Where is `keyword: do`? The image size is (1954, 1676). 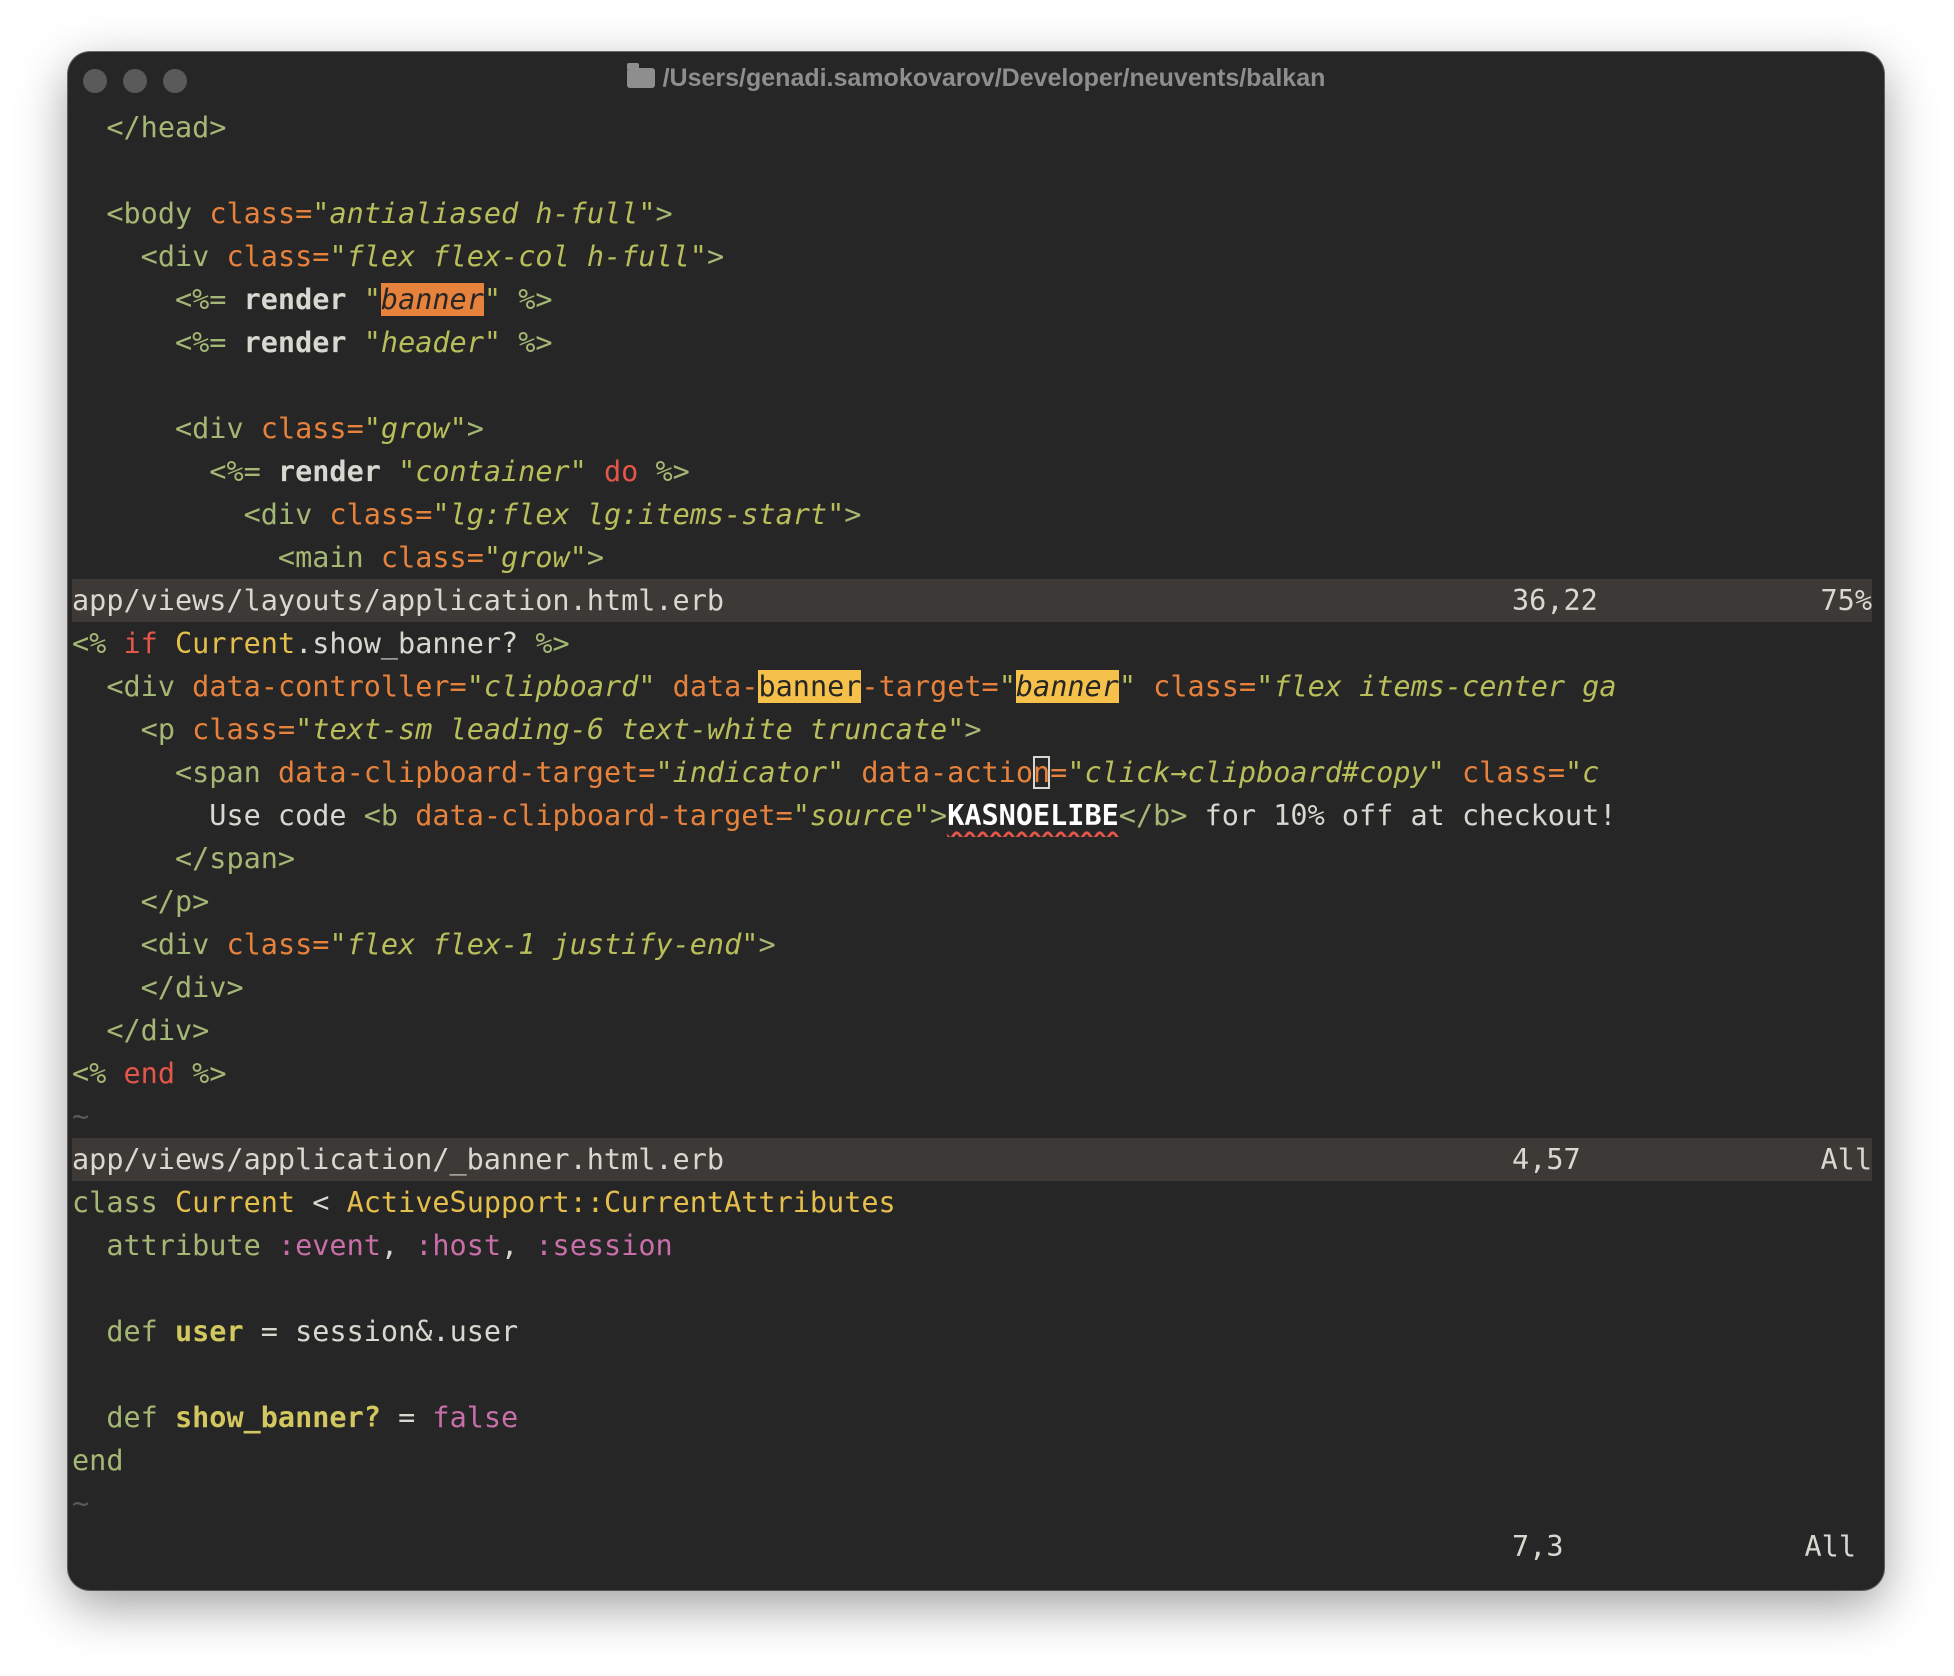 keyword: do is located at coordinates (621, 471).